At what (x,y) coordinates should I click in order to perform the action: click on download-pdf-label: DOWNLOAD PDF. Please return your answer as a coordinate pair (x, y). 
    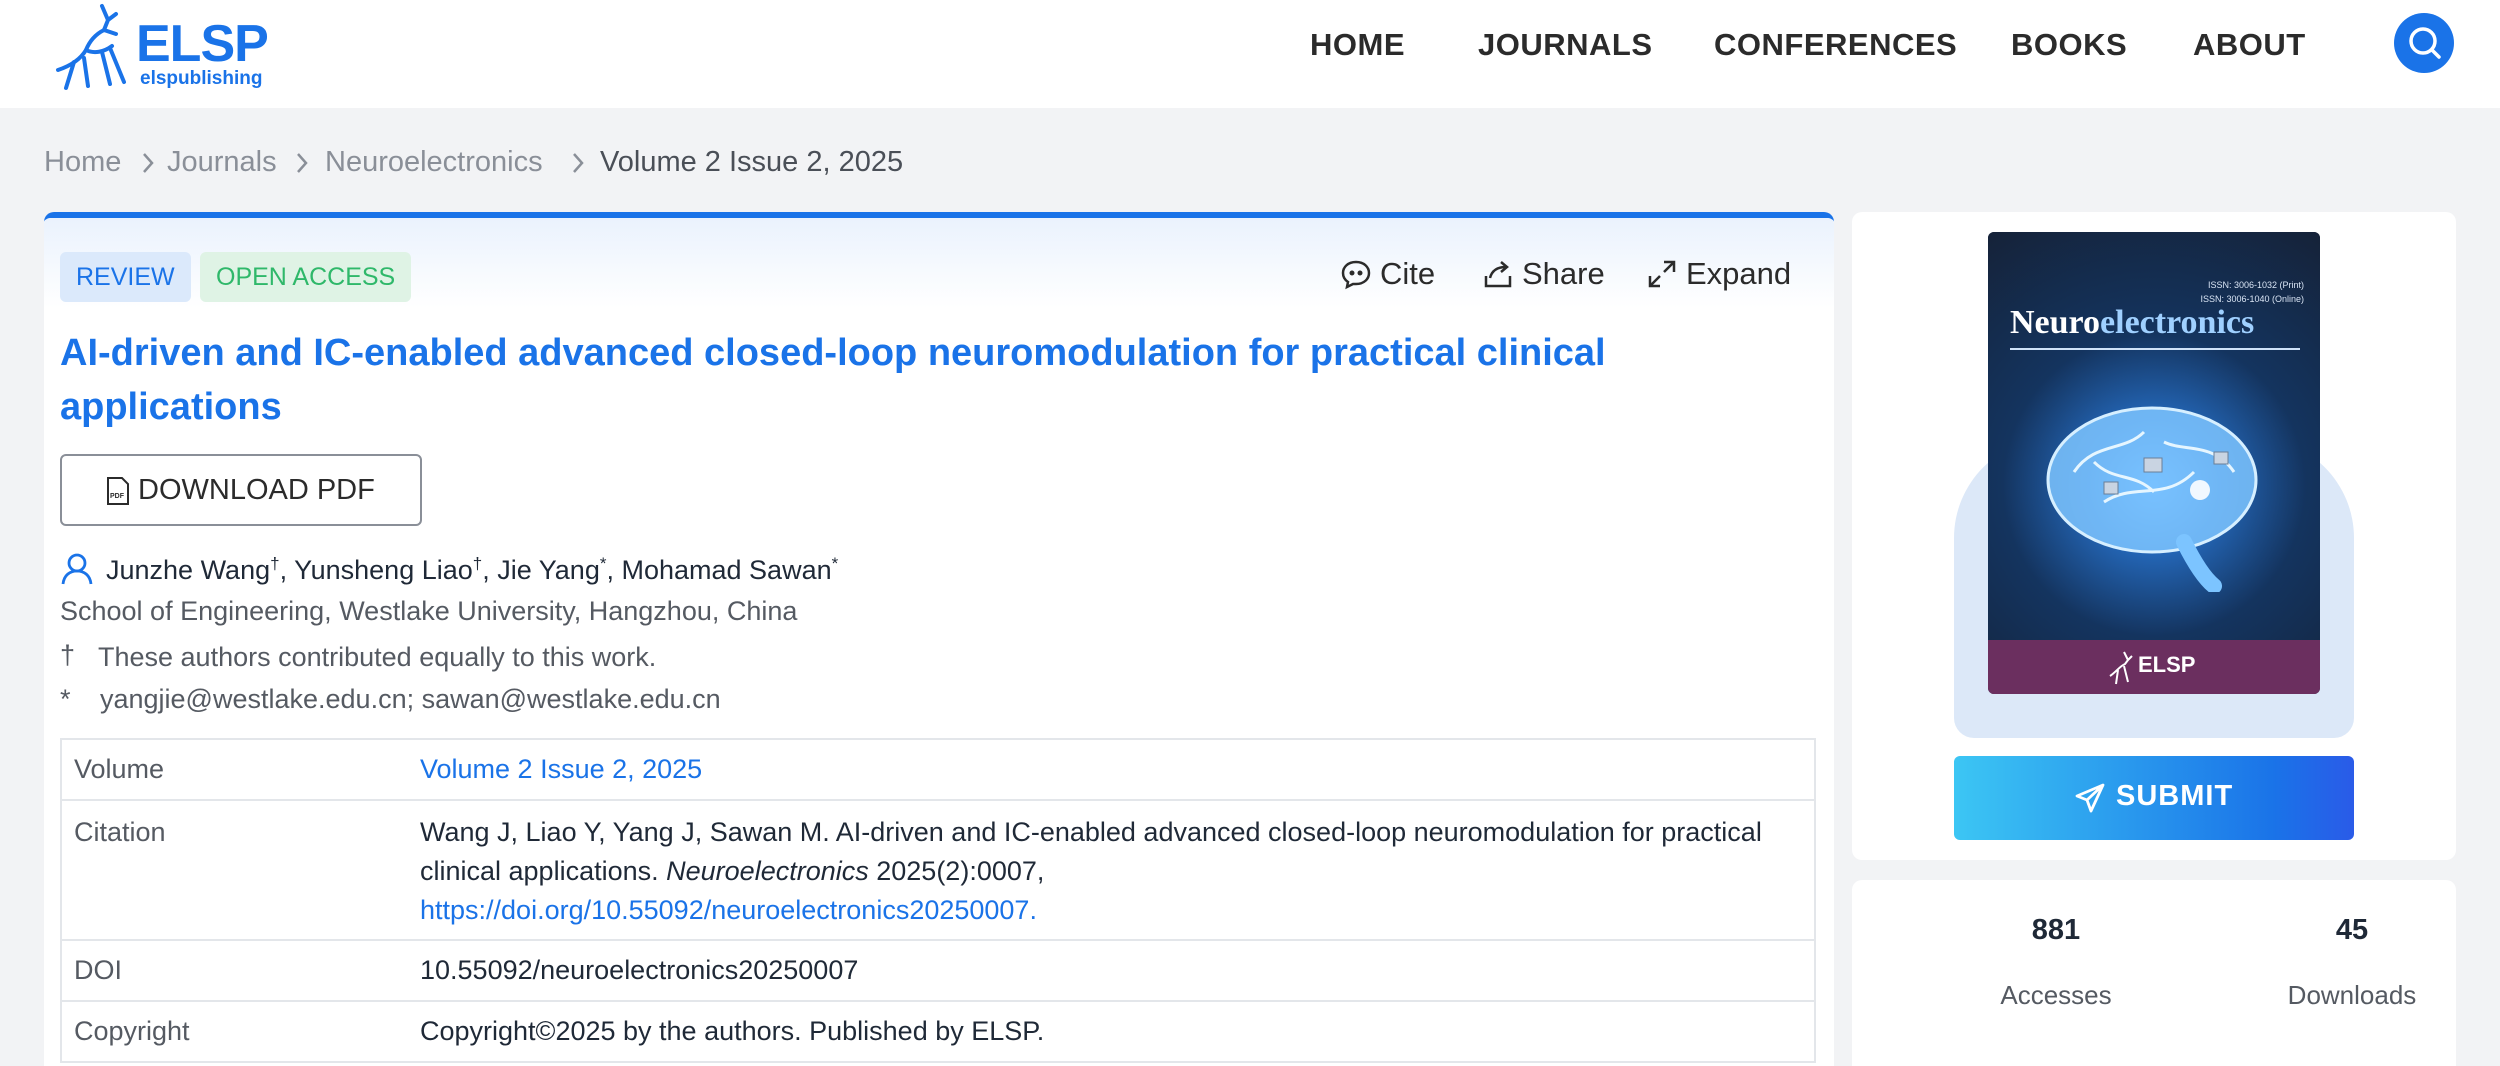
    Looking at the image, I should click on (256, 490).